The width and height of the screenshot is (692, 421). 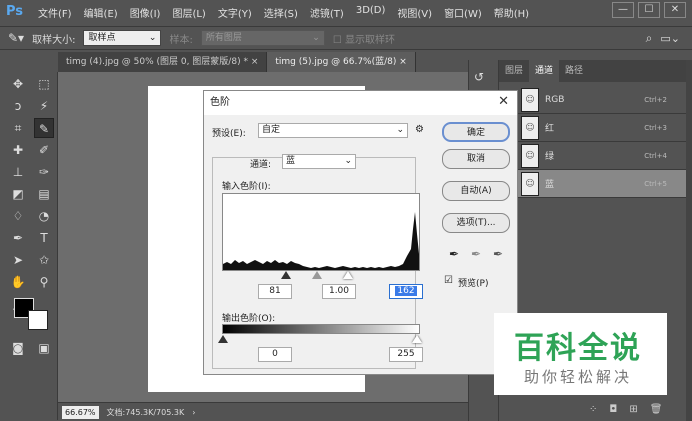 I want to click on panel-scrollbar, so click(x=689, y=240).